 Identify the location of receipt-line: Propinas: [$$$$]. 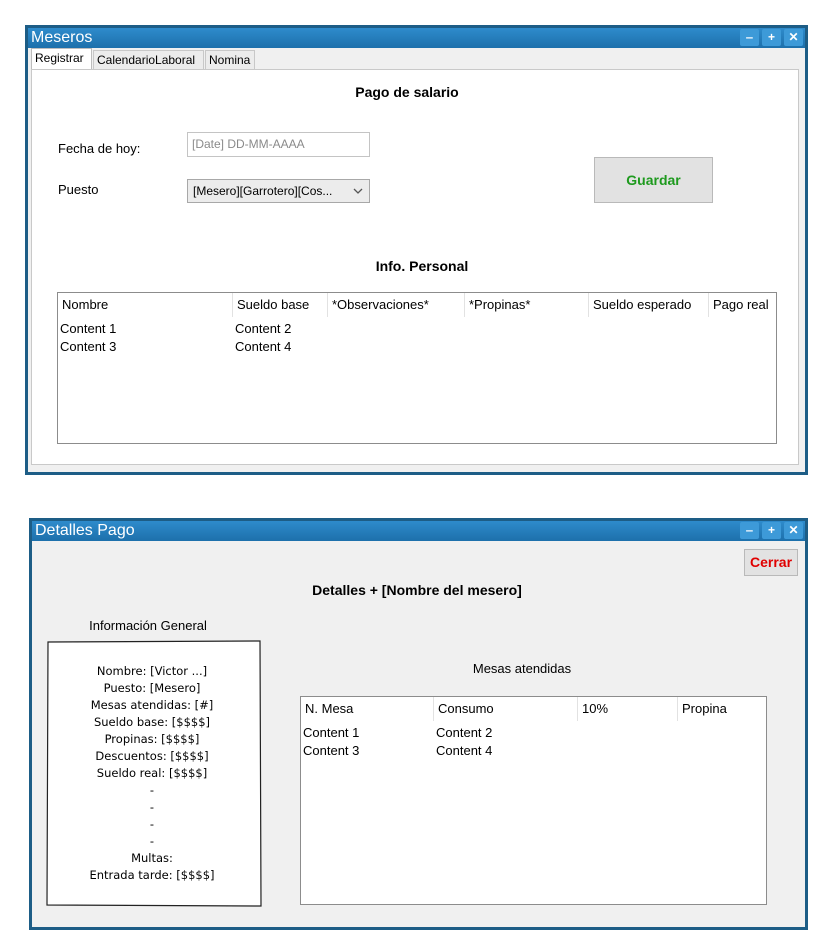
(152, 739).